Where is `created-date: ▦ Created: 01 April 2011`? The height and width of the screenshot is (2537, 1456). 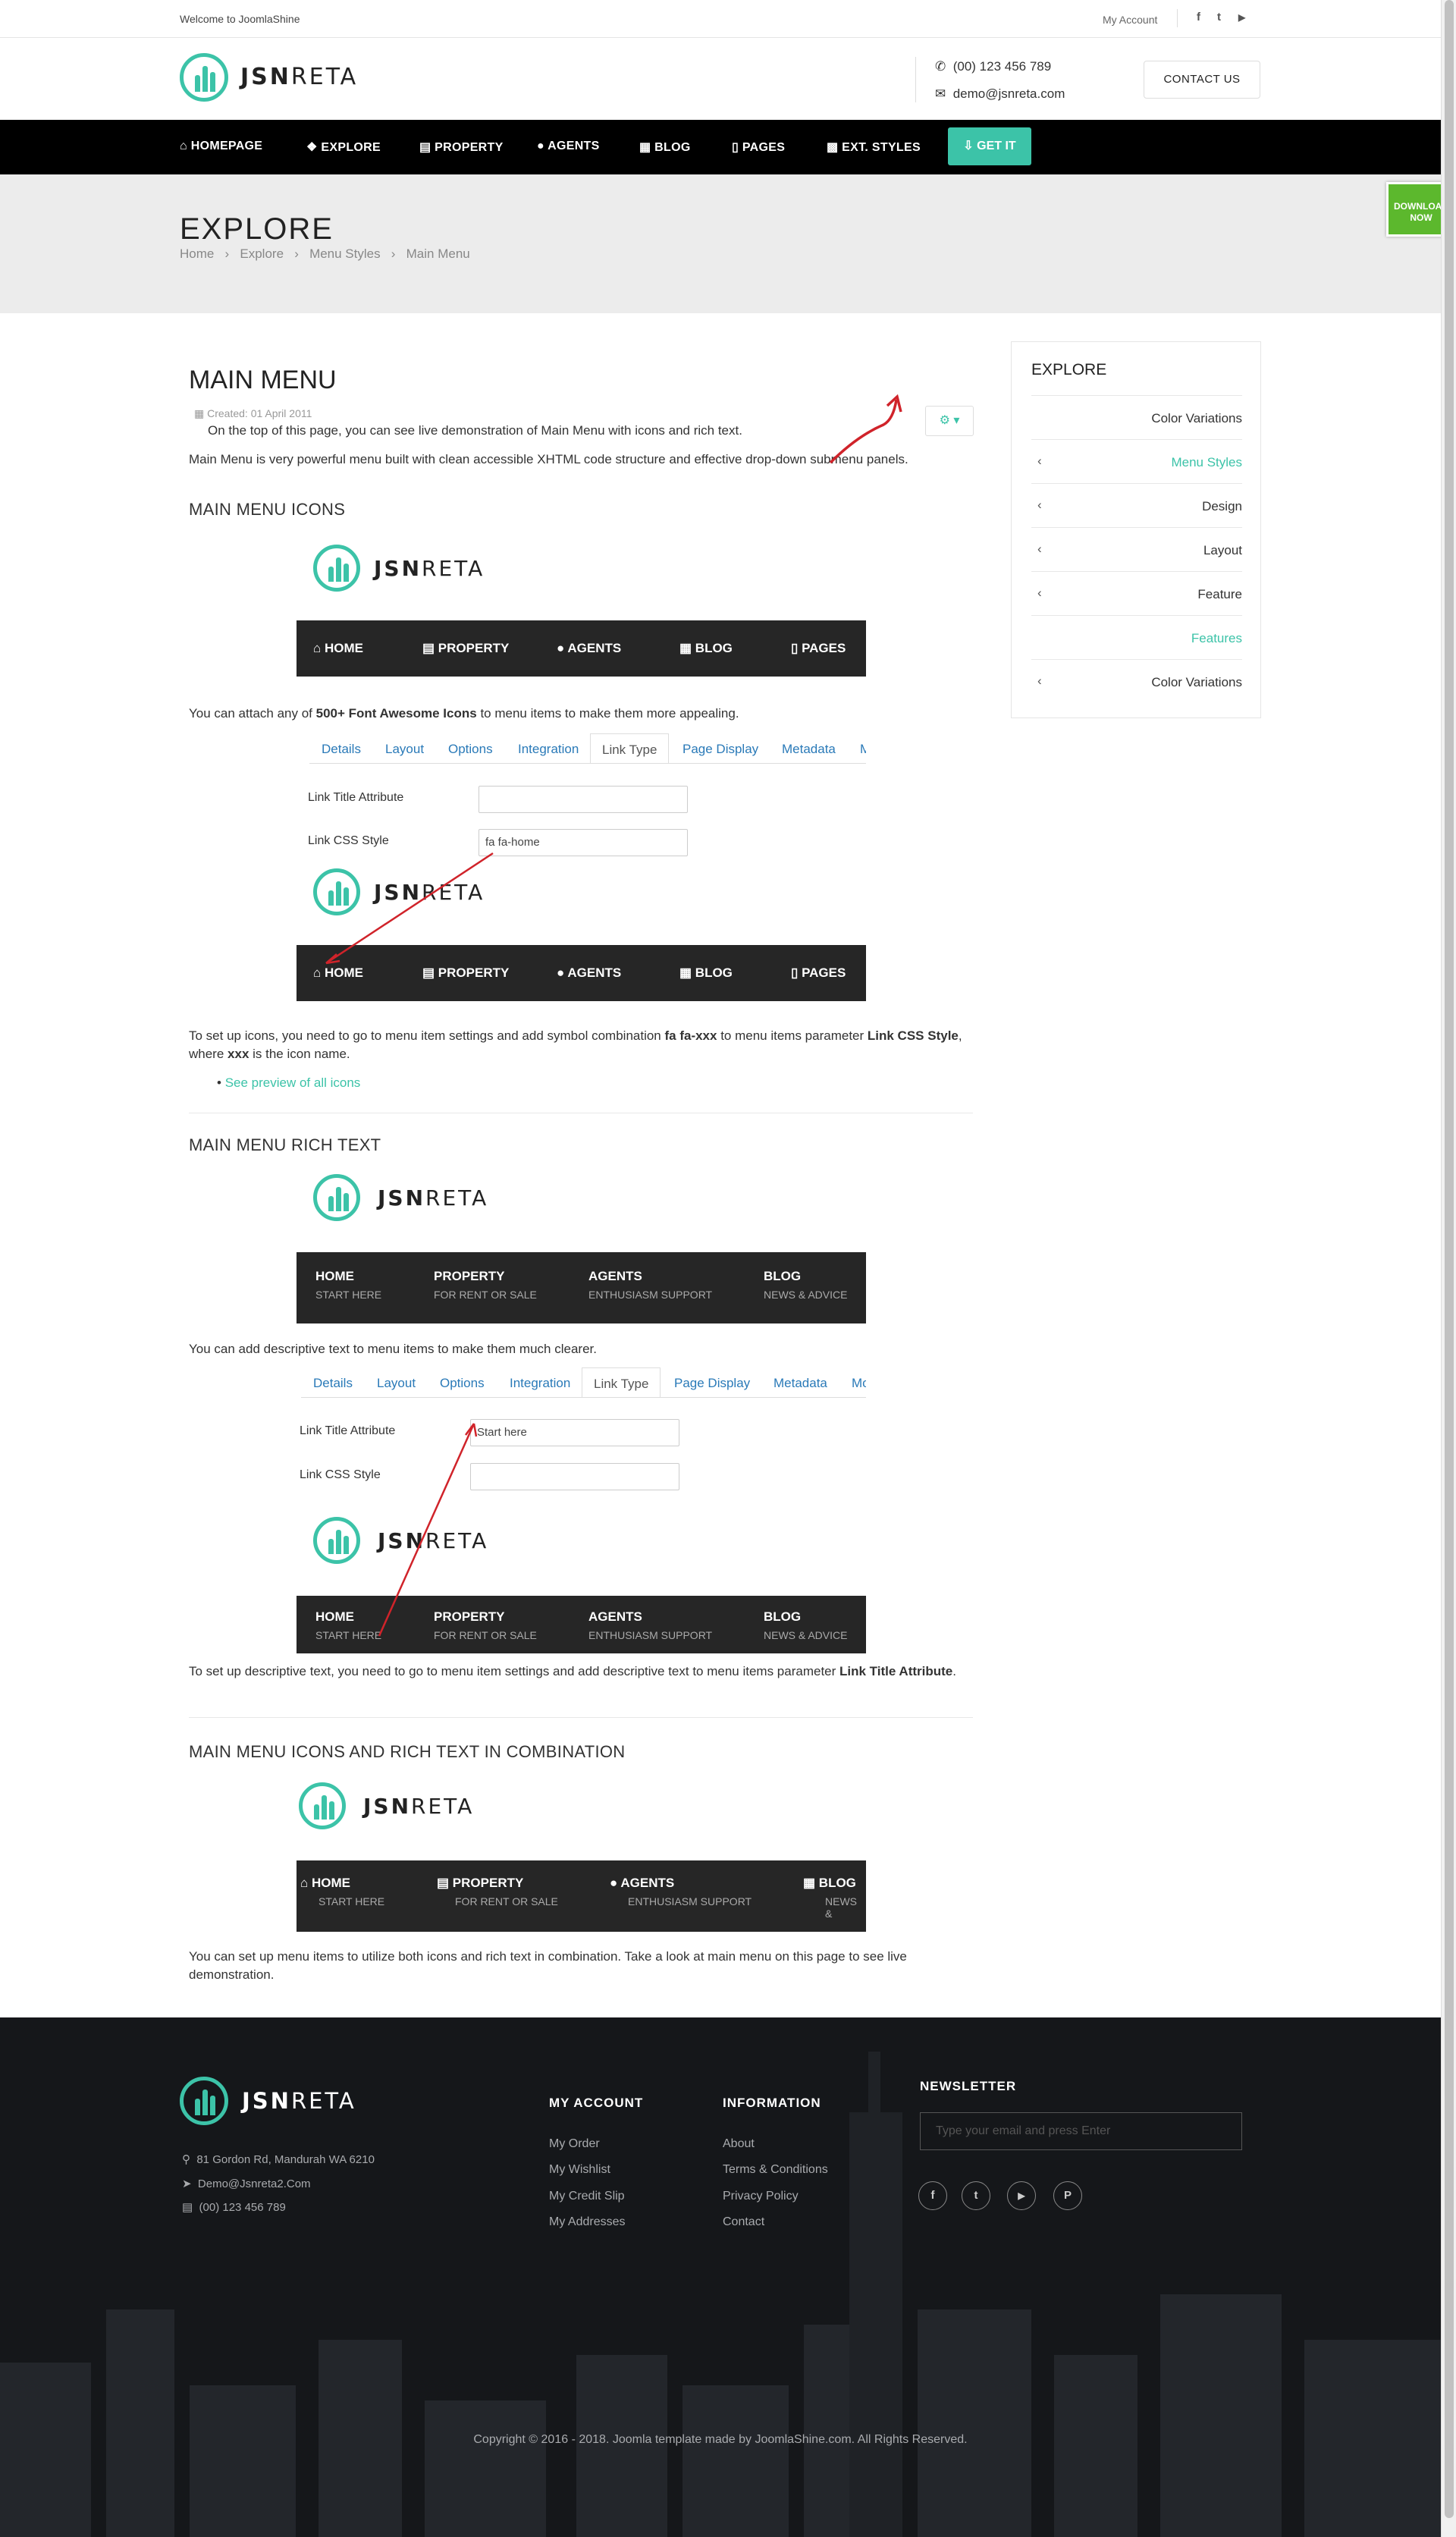 created-date: ▦ Created: 01 April 2011 is located at coordinates (253, 413).